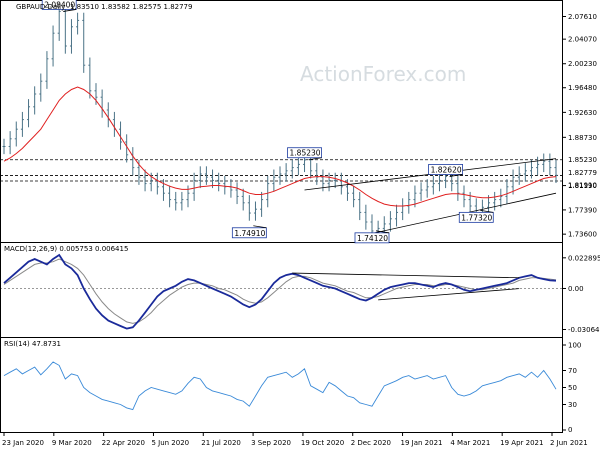  What do you see at coordinates (582, 88) in the screenshot?
I see `price-tick-label: 1.96480` at bounding box center [582, 88].